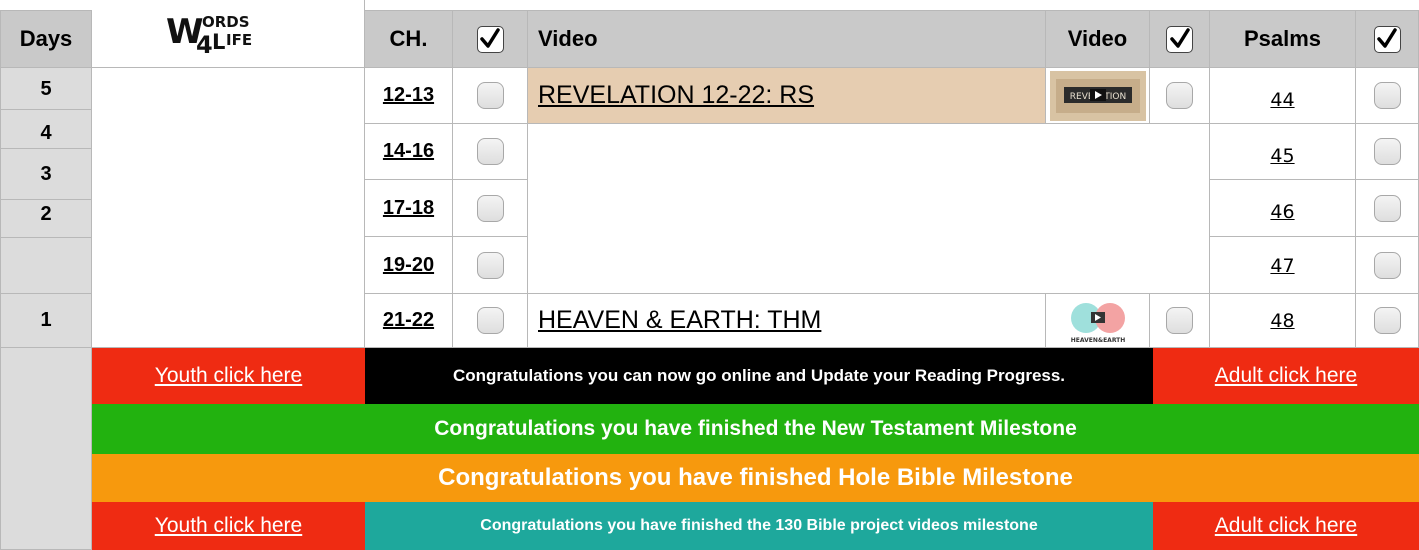 The width and height of the screenshot is (1419, 550). What do you see at coordinates (568, 38) in the screenshot?
I see `video-header-label: Video` at bounding box center [568, 38].